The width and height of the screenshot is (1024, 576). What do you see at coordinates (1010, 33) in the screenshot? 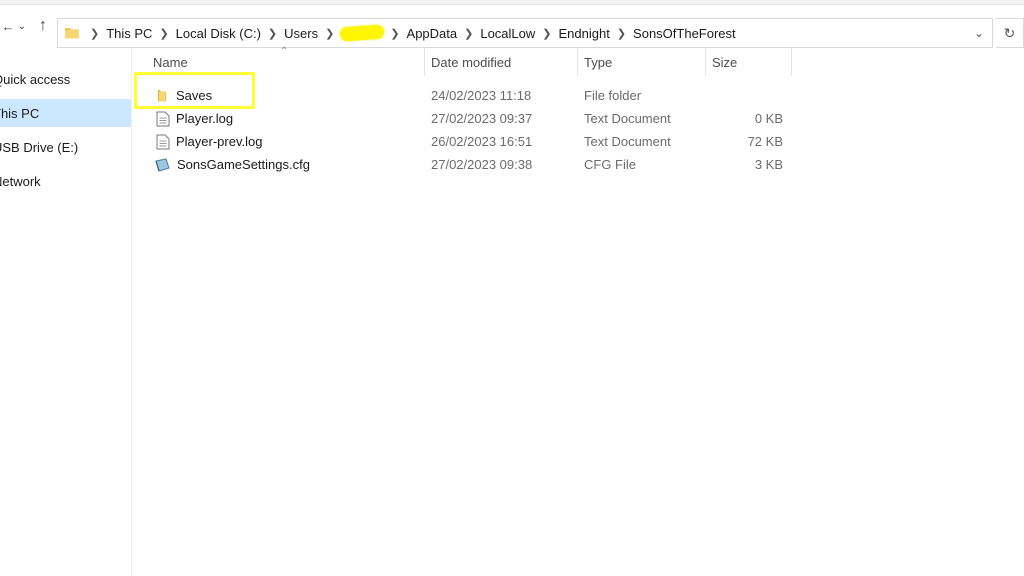
I see `refresh-icon: ↻` at bounding box center [1010, 33].